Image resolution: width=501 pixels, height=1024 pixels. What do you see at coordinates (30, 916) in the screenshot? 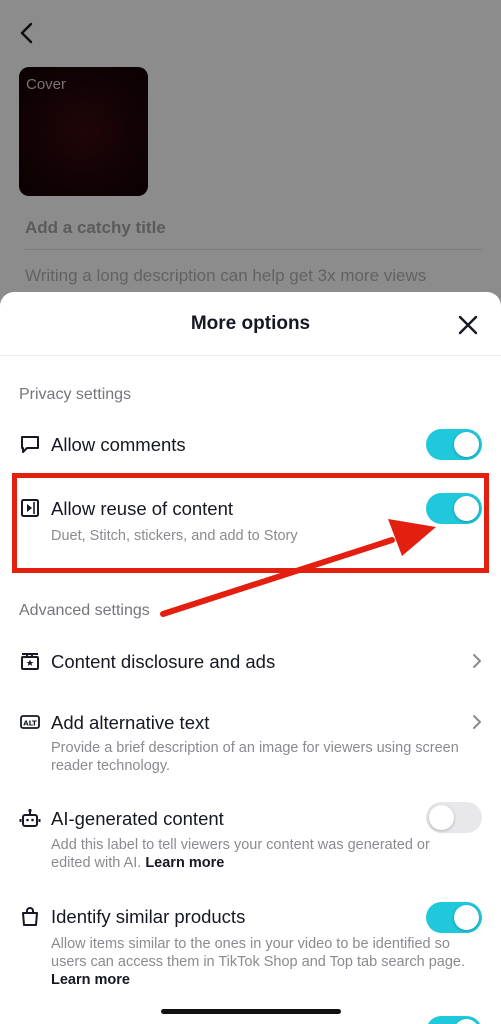
I see `shopping-bag-icon` at bounding box center [30, 916].